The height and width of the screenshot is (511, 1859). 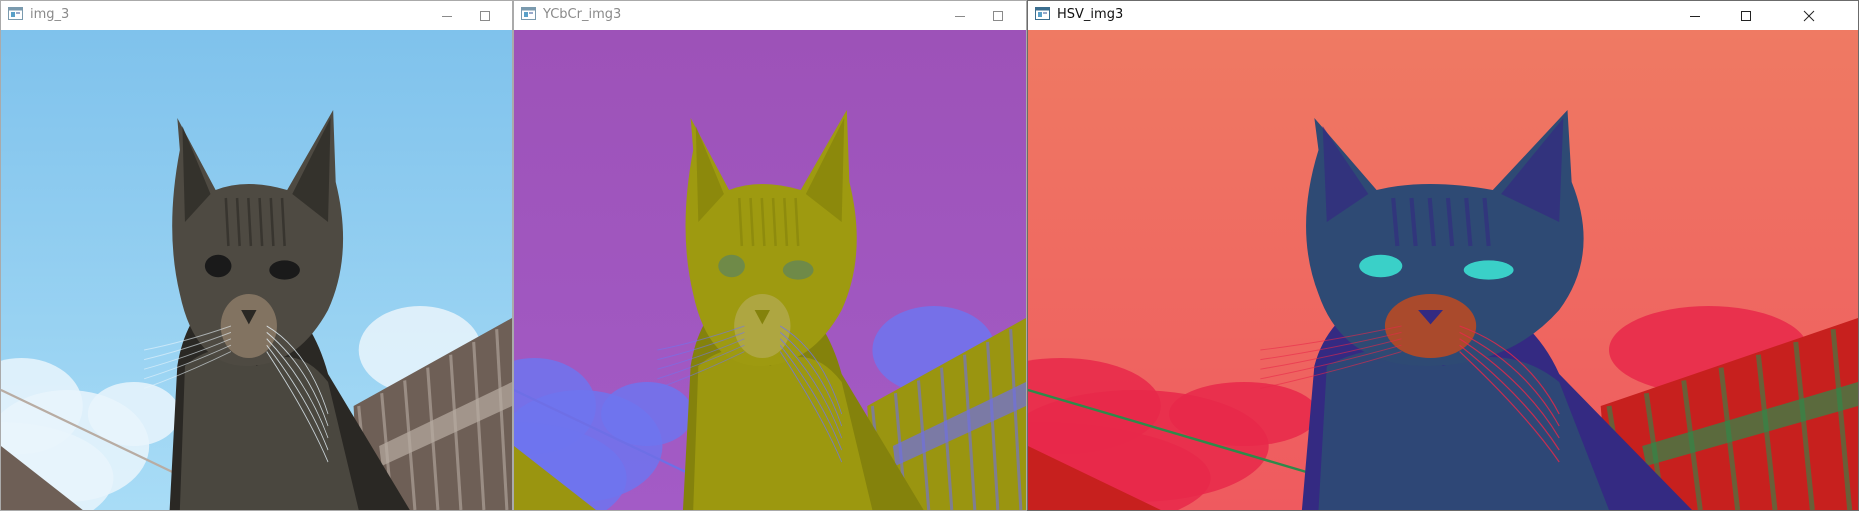 I want to click on close-icon, so click(x=1809, y=15).